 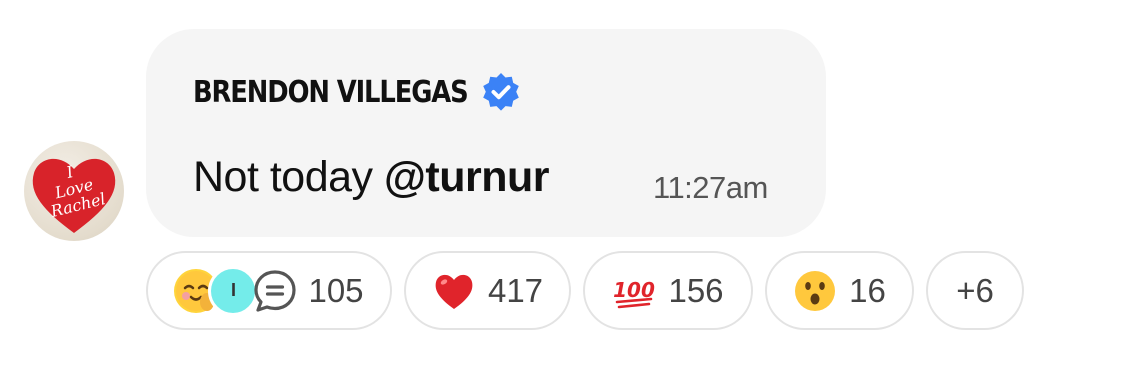 What do you see at coordinates (275, 290) in the screenshot?
I see `chat-bubble-icon` at bounding box center [275, 290].